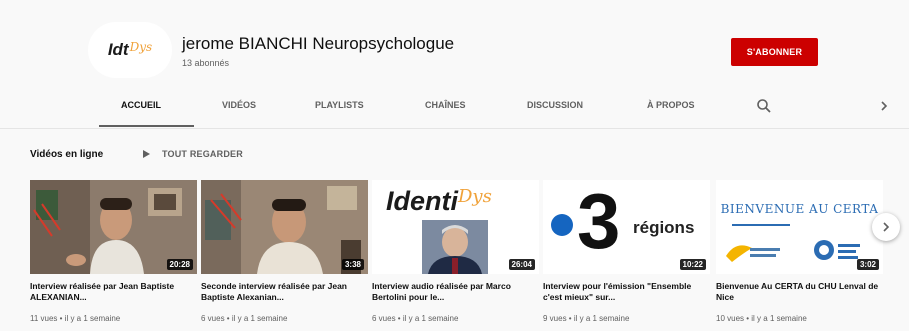  Describe the element at coordinates (239, 105) in the screenshot. I see `tab-videos: VIDÉOS` at that location.